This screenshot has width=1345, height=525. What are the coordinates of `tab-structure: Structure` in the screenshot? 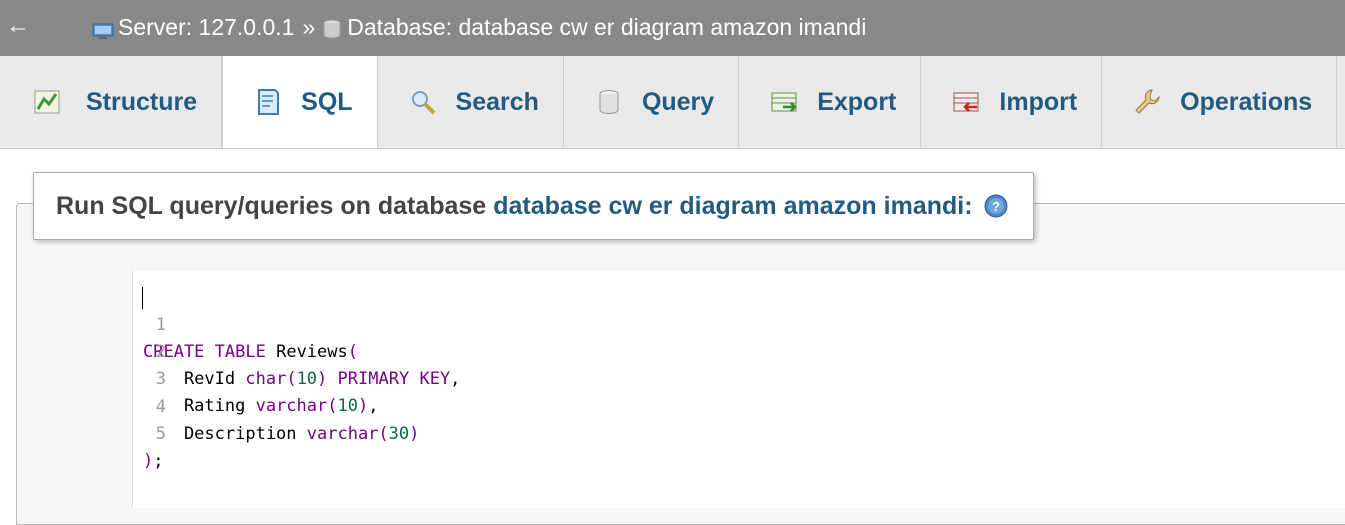 It's located at (111, 102).